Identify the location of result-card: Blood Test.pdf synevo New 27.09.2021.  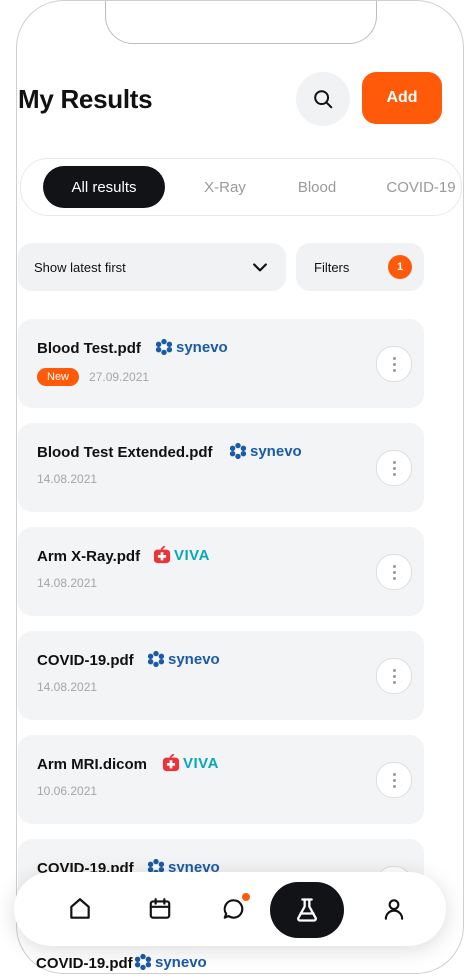
(221, 363).